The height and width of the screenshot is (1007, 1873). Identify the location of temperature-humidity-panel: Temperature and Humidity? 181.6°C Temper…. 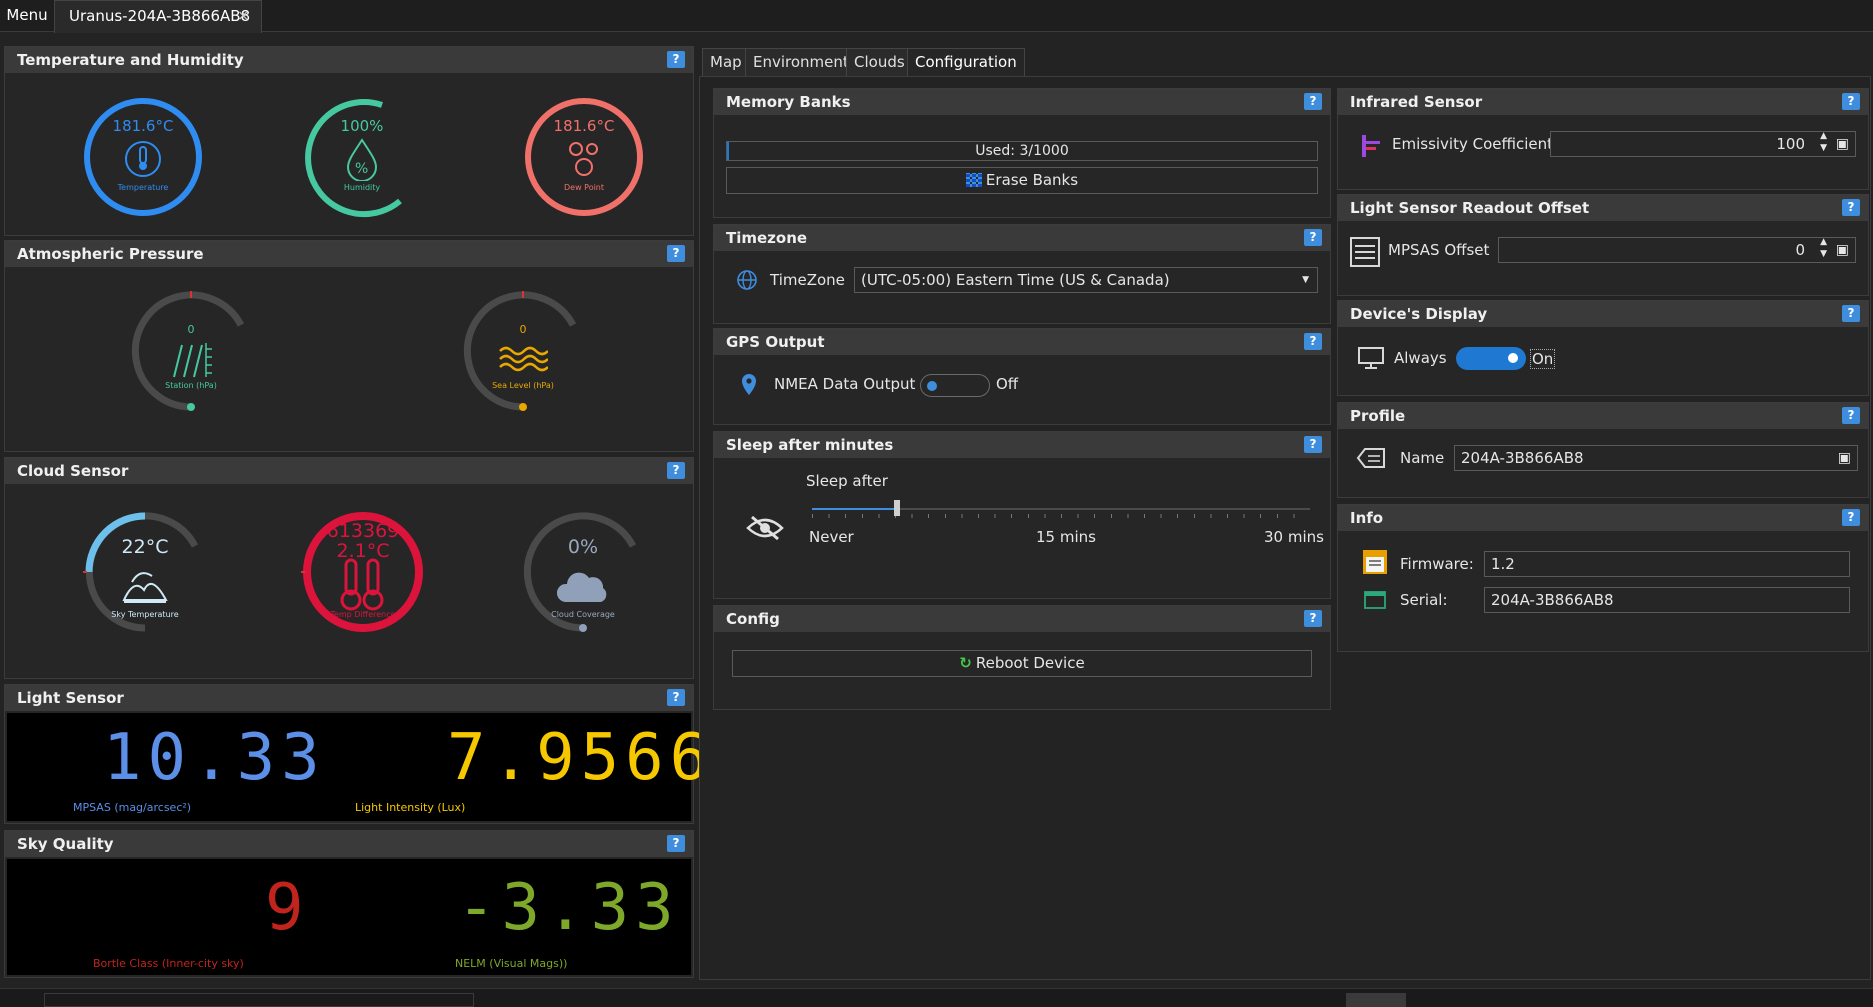
(349, 141).